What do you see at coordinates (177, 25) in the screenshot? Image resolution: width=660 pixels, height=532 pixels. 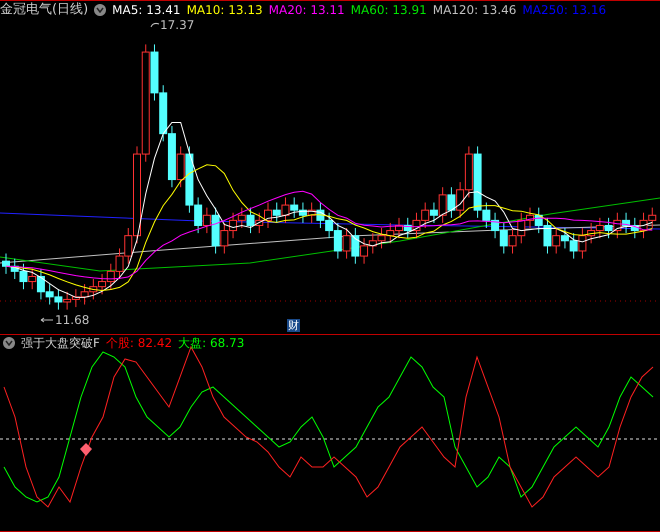 I see `high-price-label: 17.37` at bounding box center [177, 25].